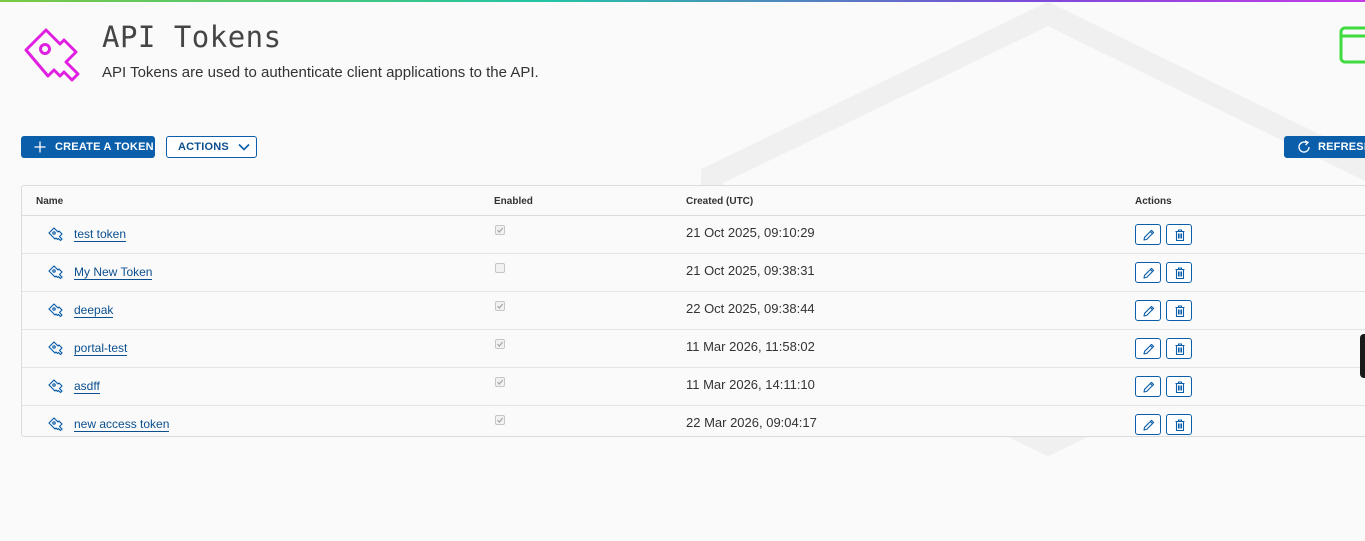 This screenshot has height=541, width=1365. Describe the element at coordinates (513, 201) in the screenshot. I see `column-header-enabled: Enabled` at that location.